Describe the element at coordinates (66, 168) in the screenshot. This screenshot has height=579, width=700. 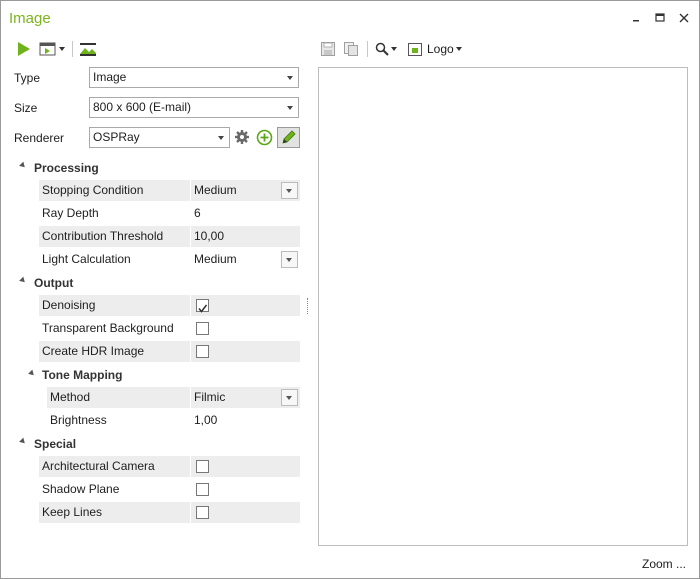
I see `processing-header: Processing` at that location.